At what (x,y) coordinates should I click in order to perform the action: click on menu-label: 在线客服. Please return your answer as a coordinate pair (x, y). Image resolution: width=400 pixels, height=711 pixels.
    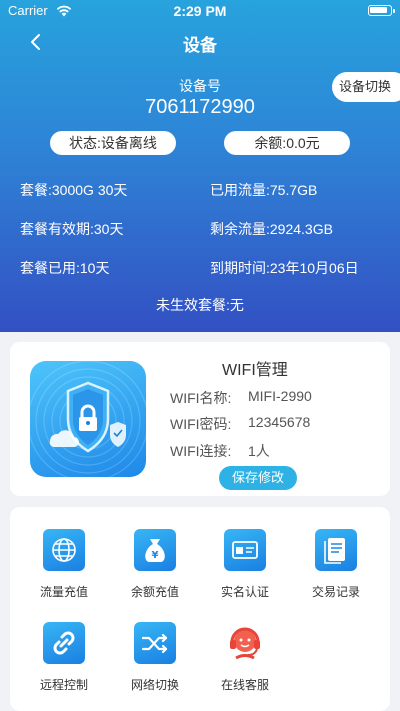
    Looking at the image, I should click on (244, 685).